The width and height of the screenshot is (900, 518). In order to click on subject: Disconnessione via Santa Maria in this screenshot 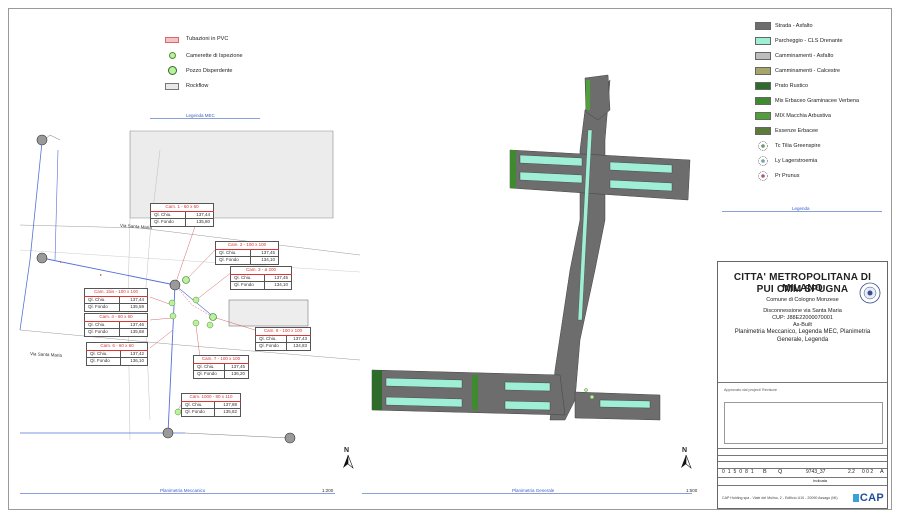, I will do `click(802, 311)`.